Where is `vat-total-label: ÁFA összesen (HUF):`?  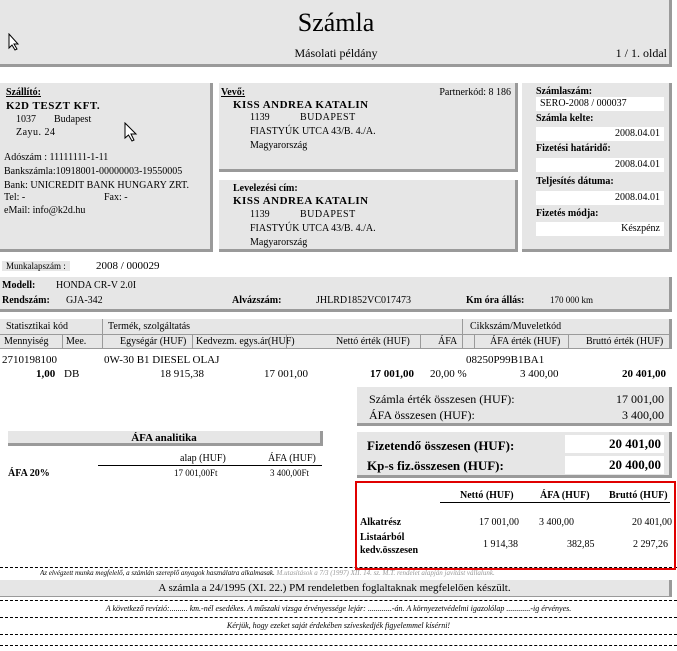
vat-total-label: ÁFA összesen (HUF): is located at coordinates (422, 415).